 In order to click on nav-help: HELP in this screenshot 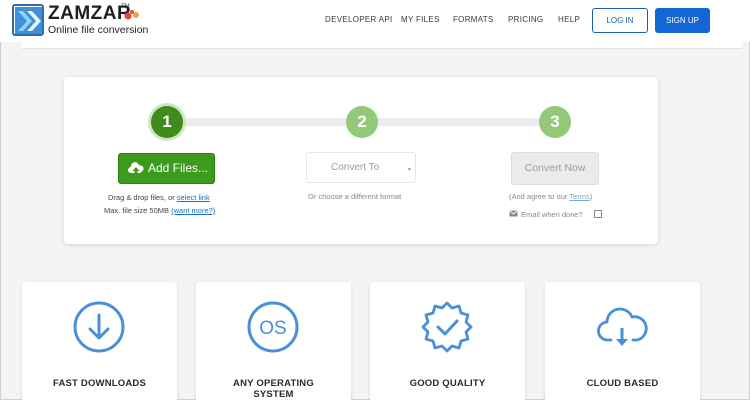, I will do `click(569, 19)`.